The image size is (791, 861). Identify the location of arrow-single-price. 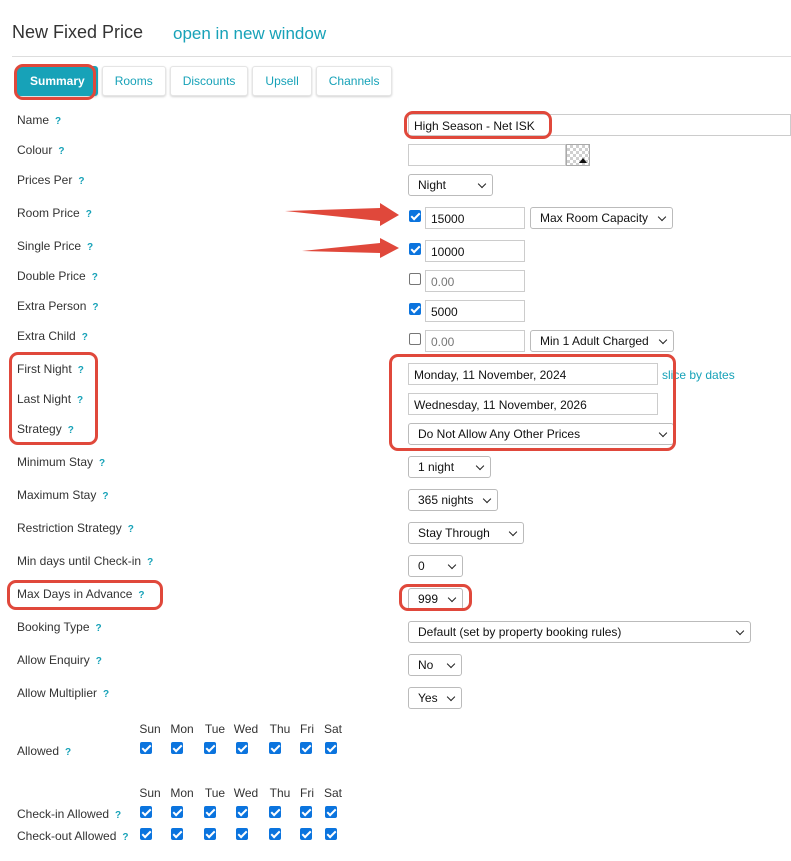
(350, 248).